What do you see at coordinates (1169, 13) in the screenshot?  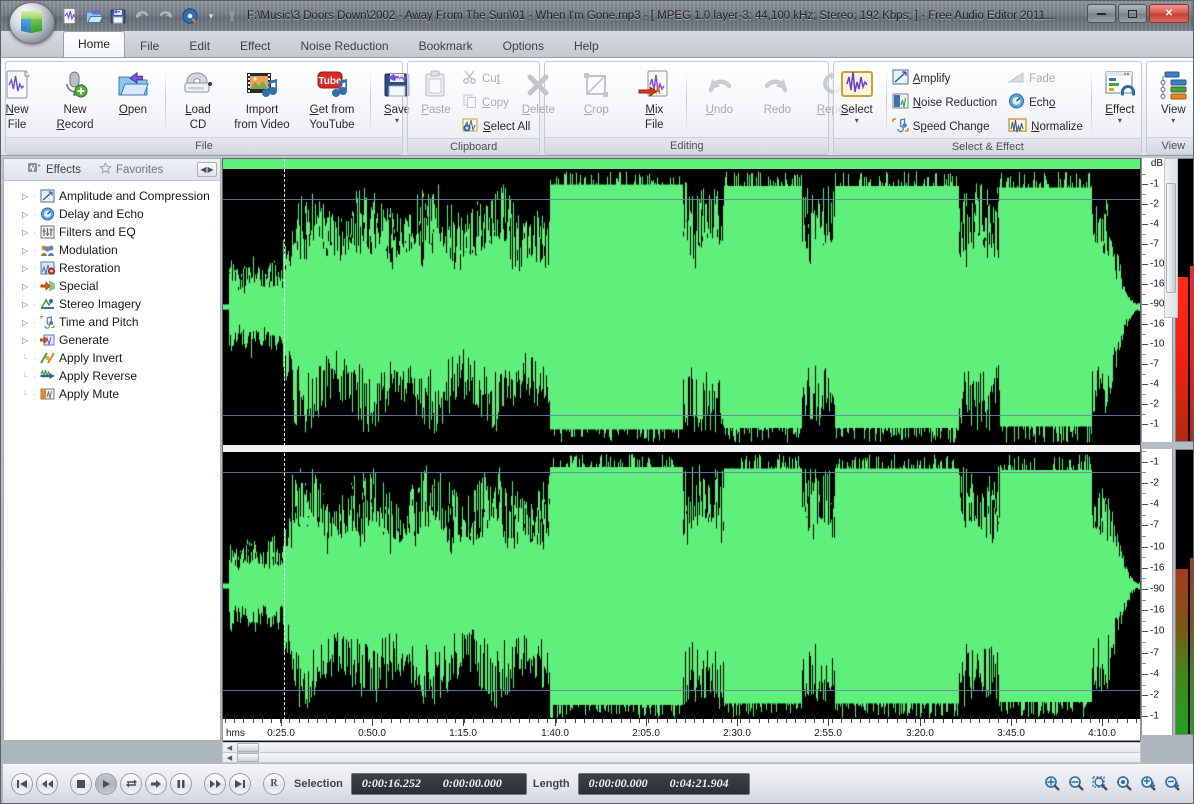 I see `close-button: ✕` at bounding box center [1169, 13].